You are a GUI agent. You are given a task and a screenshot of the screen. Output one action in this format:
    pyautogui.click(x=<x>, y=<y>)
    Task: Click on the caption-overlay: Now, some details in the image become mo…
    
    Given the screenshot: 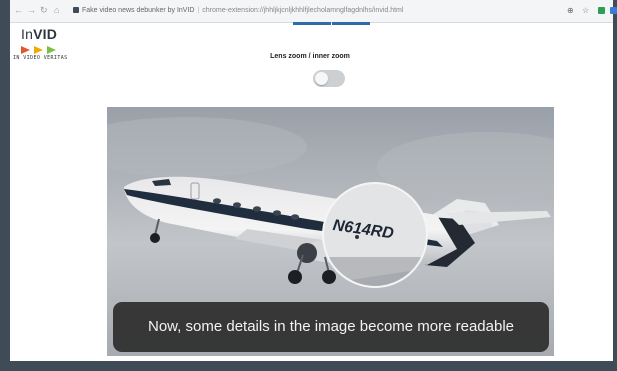 What is the action you would take?
    pyautogui.click(x=331, y=327)
    